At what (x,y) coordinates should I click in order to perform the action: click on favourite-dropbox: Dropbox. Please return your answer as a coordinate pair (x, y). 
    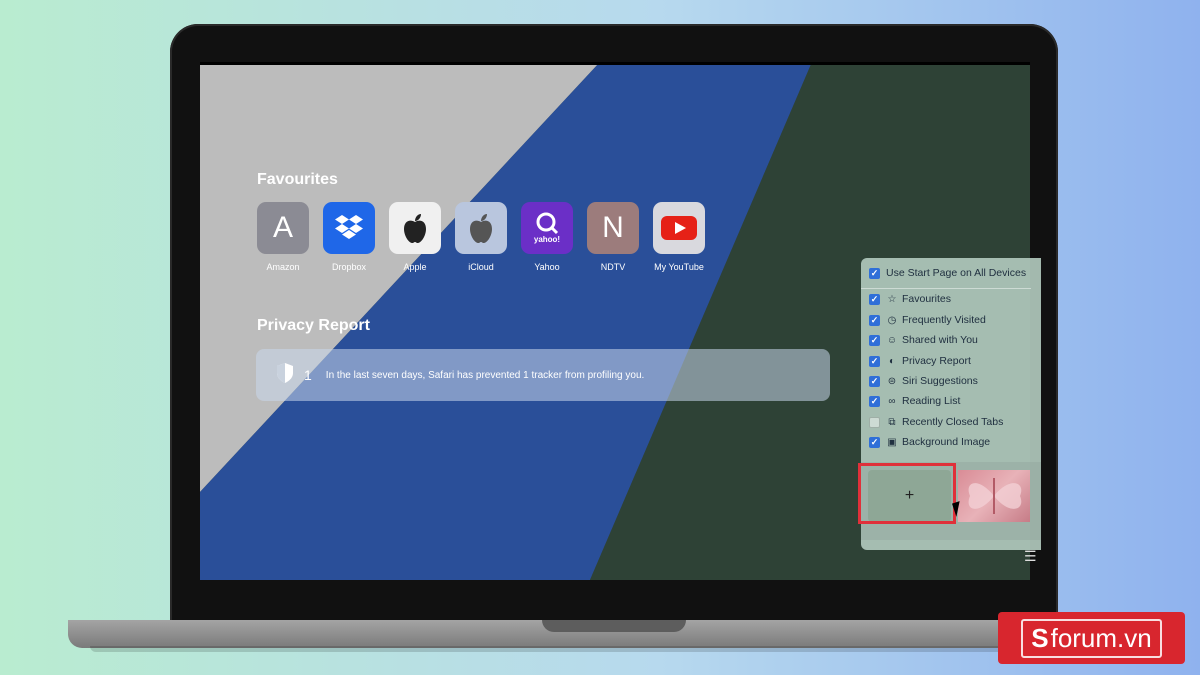
    Looking at the image, I should click on (349, 237).